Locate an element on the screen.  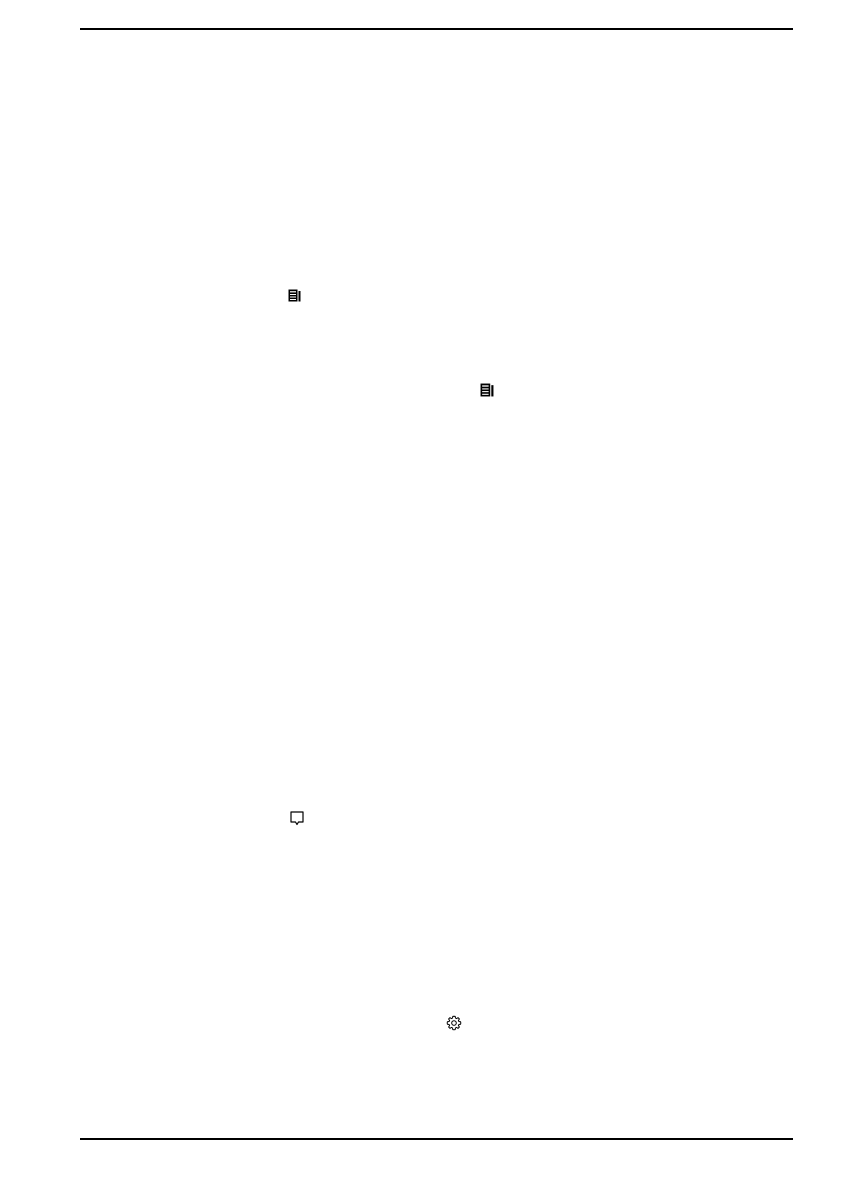
header-rule is located at coordinates (436, 29).